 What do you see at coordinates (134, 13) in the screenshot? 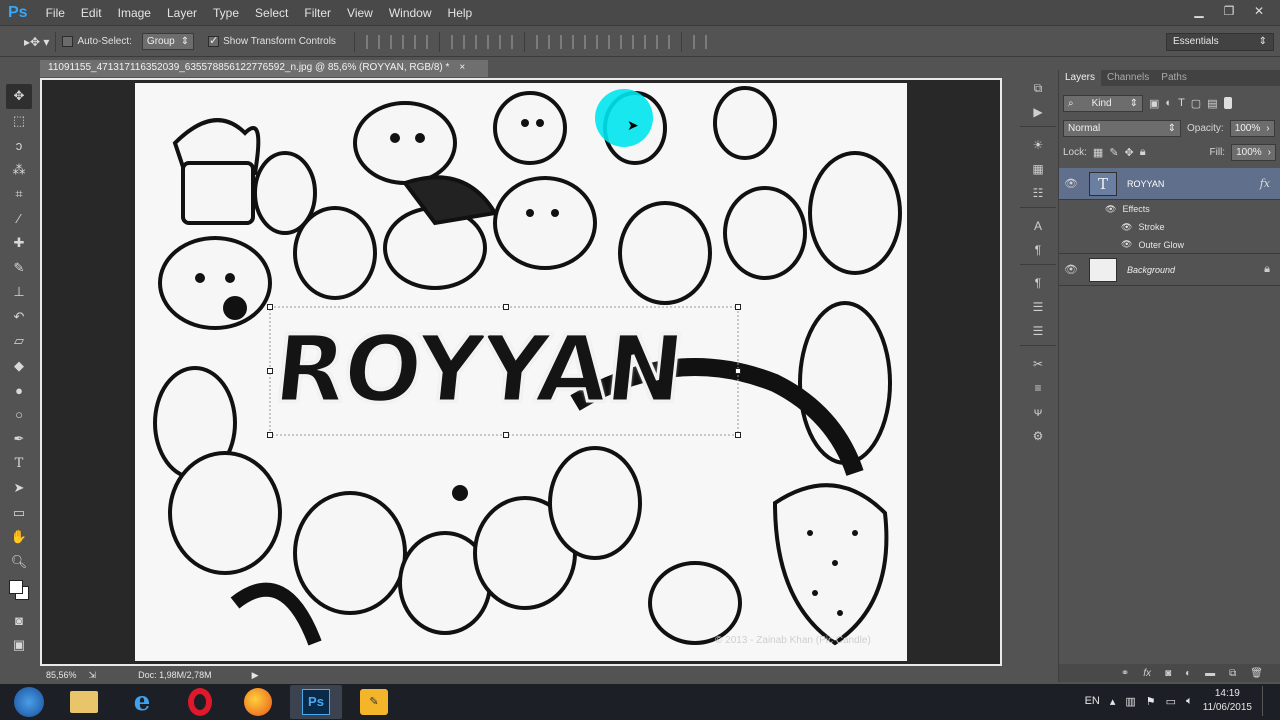
I see `menu-image: Image` at bounding box center [134, 13].